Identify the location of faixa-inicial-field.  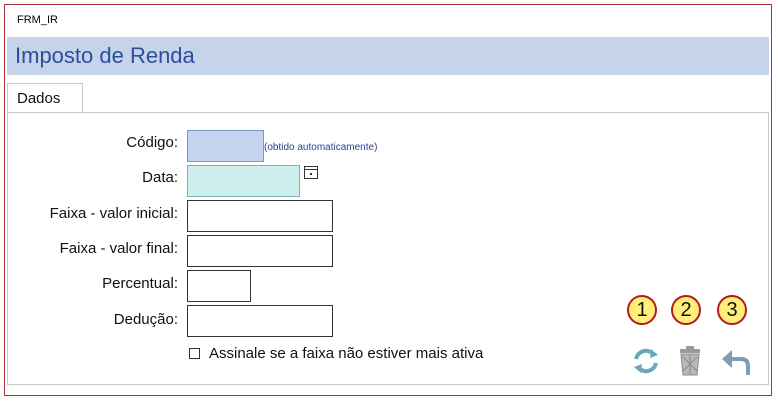
(260, 216).